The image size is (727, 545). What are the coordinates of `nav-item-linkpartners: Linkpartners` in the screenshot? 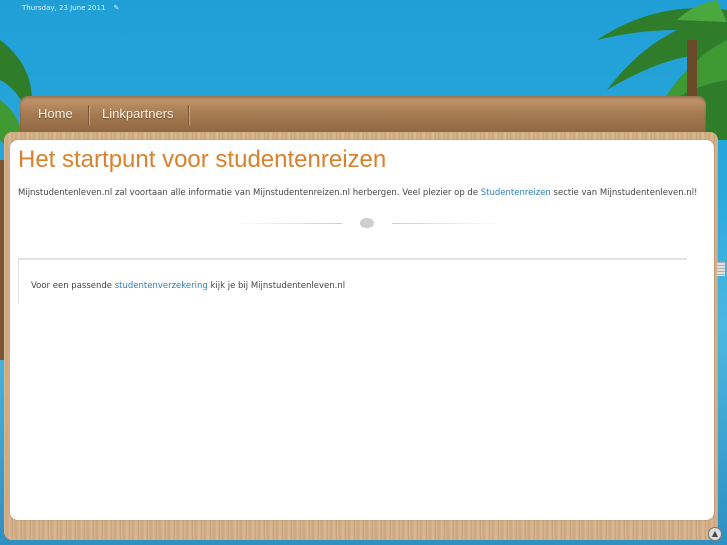 It's located at (138, 114).